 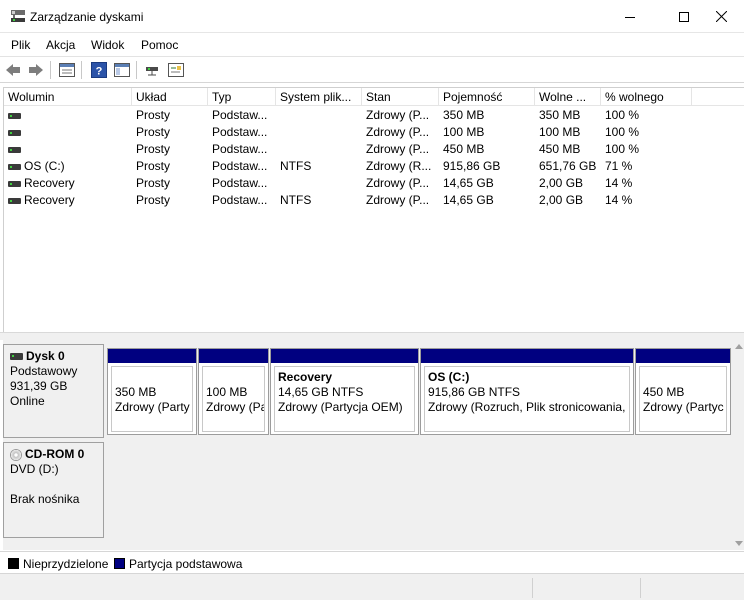 I want to click on column-header-typ: Typ, so click(x=242, y=97).